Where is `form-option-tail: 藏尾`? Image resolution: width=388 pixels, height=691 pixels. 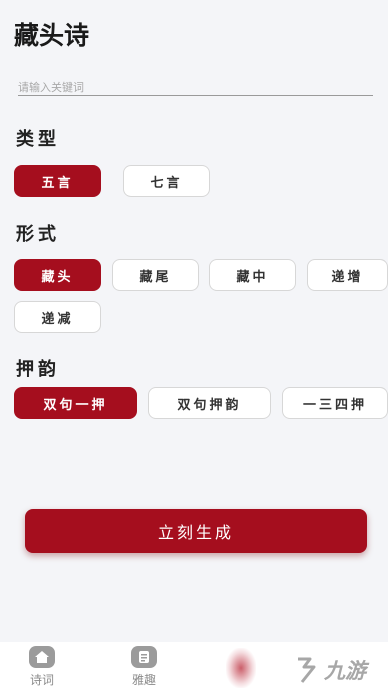
form-option-tail: 藏尾 is located at coordinates (155, 275).